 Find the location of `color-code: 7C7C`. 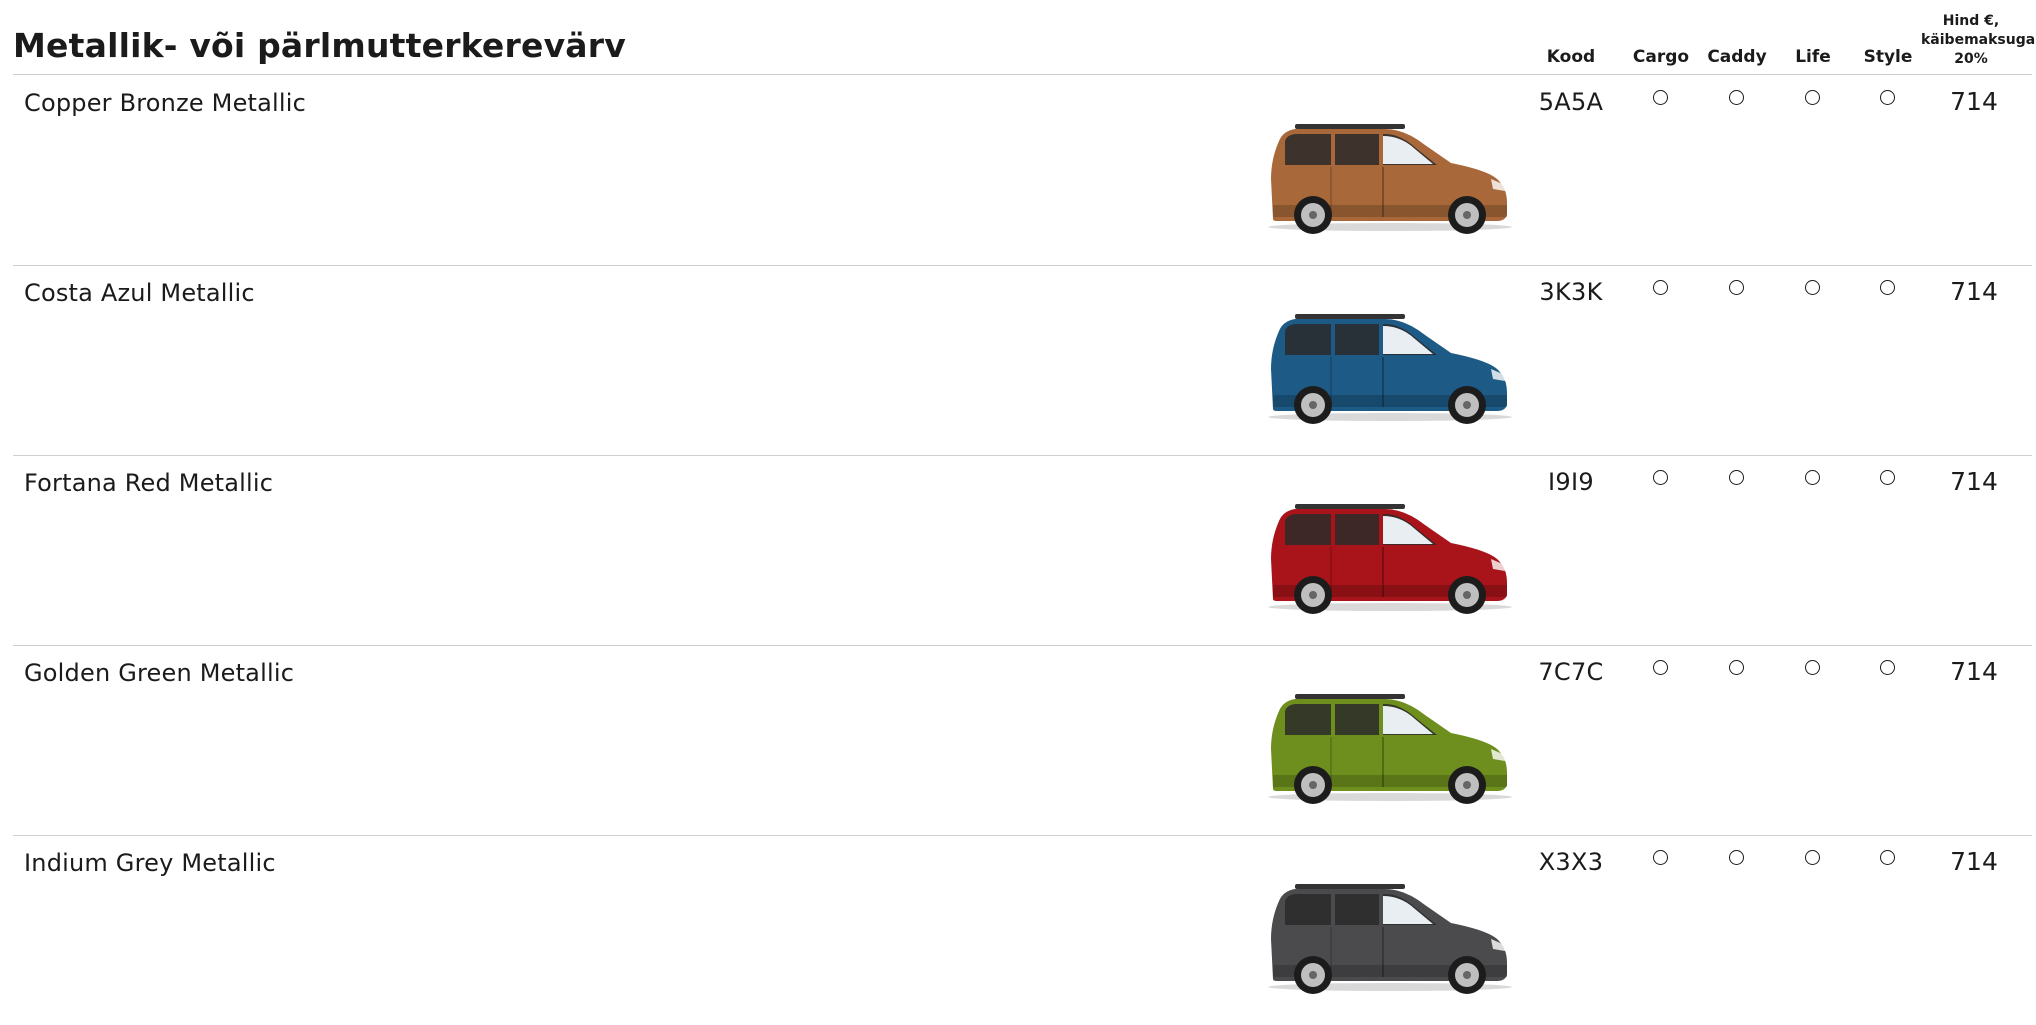

color-code: 7C7C is located at coordinates (1571, 672).